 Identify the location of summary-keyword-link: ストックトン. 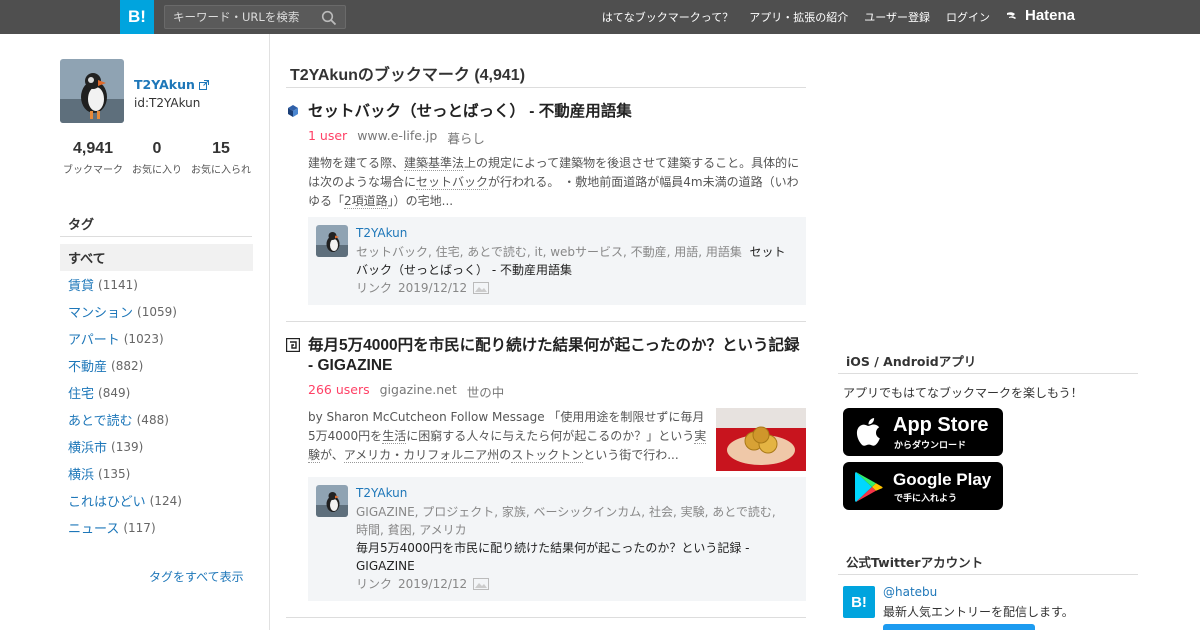
(547, 455).